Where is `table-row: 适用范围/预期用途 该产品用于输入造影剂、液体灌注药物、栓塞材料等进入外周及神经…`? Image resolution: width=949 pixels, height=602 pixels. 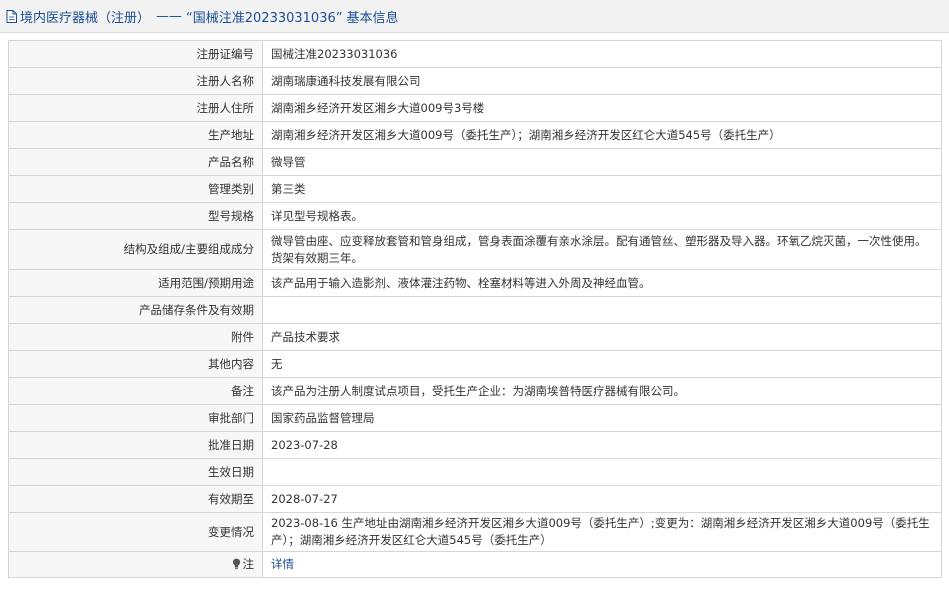 table-row: 适用范围/预期用途 该产品用于输入造影剂、液体灌注药物、栓塞材料等进入外周及神经… is located at coordinates (475, 283).